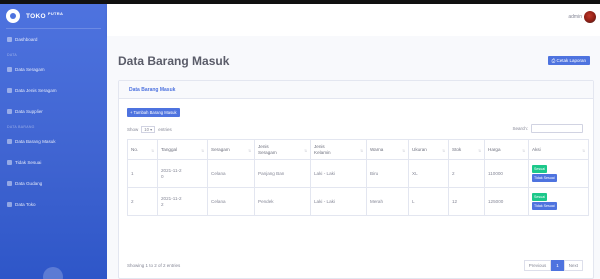  I want to click on sidebar-item-data-barang-masuk: Data Barang Masuk, so click(53, 141).